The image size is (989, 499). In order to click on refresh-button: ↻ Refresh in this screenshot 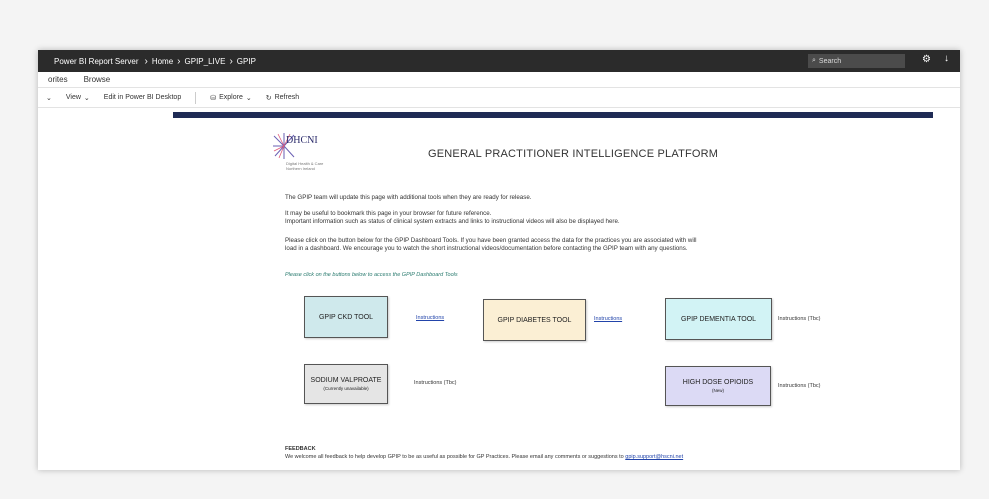, I will do `click(282, 98)`.